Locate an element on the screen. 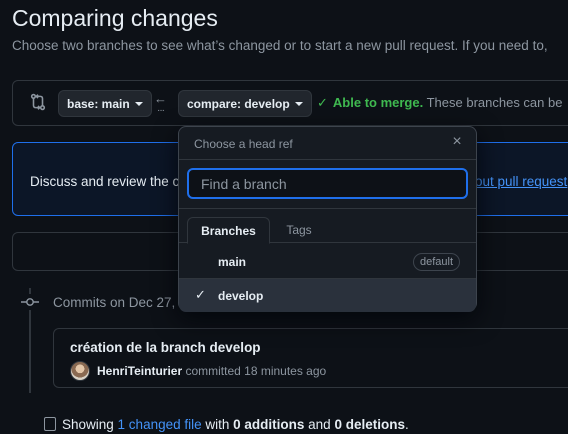 The image size is (568, 434). additions-count: 0 additions is located at coordinates (269, 424).